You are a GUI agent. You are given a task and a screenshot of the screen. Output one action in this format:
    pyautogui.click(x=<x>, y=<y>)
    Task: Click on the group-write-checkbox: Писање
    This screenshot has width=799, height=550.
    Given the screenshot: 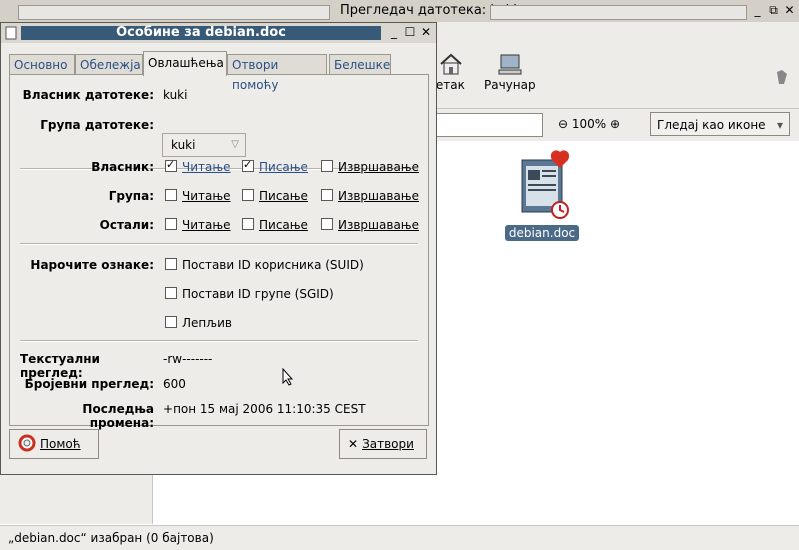 What is the action you would take?
    pyautogui.click(x=275, y=196)
    